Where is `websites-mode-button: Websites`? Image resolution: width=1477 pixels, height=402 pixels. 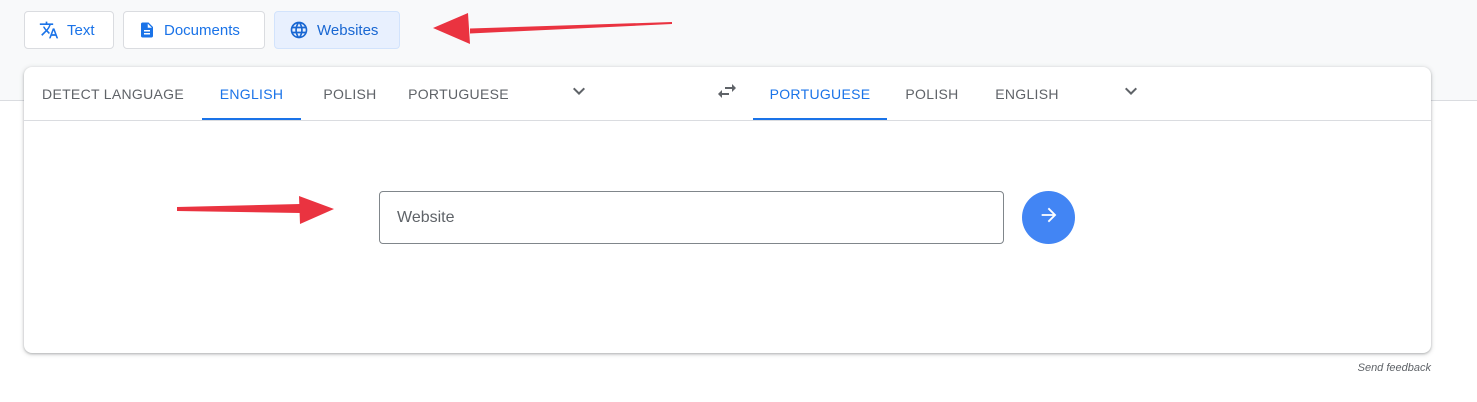 websites-mode-button: Websites is located at coordinates (337, 30).